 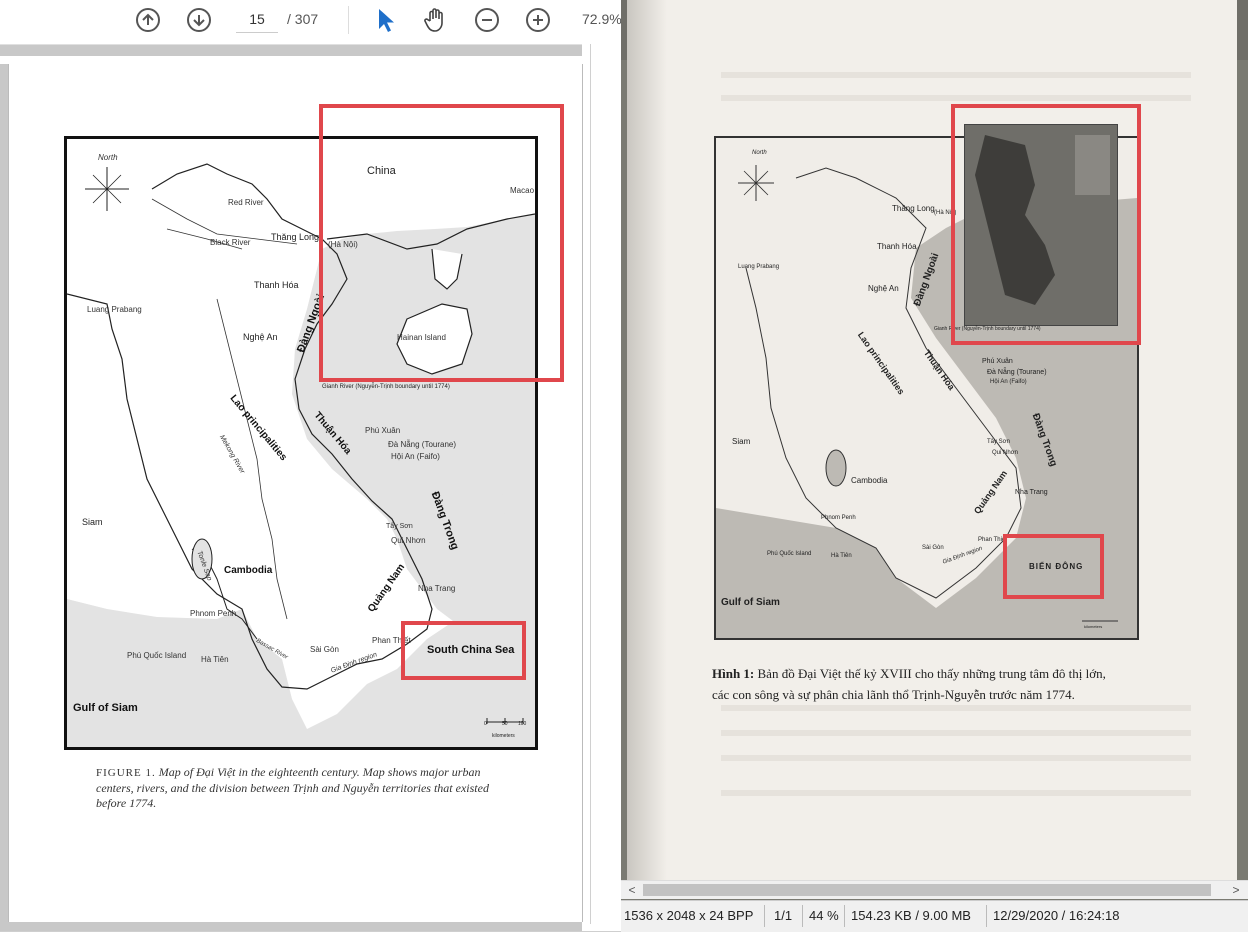 I want to click on map-label-sai-gon: Sài Gòn, so click(x=324, y=649).